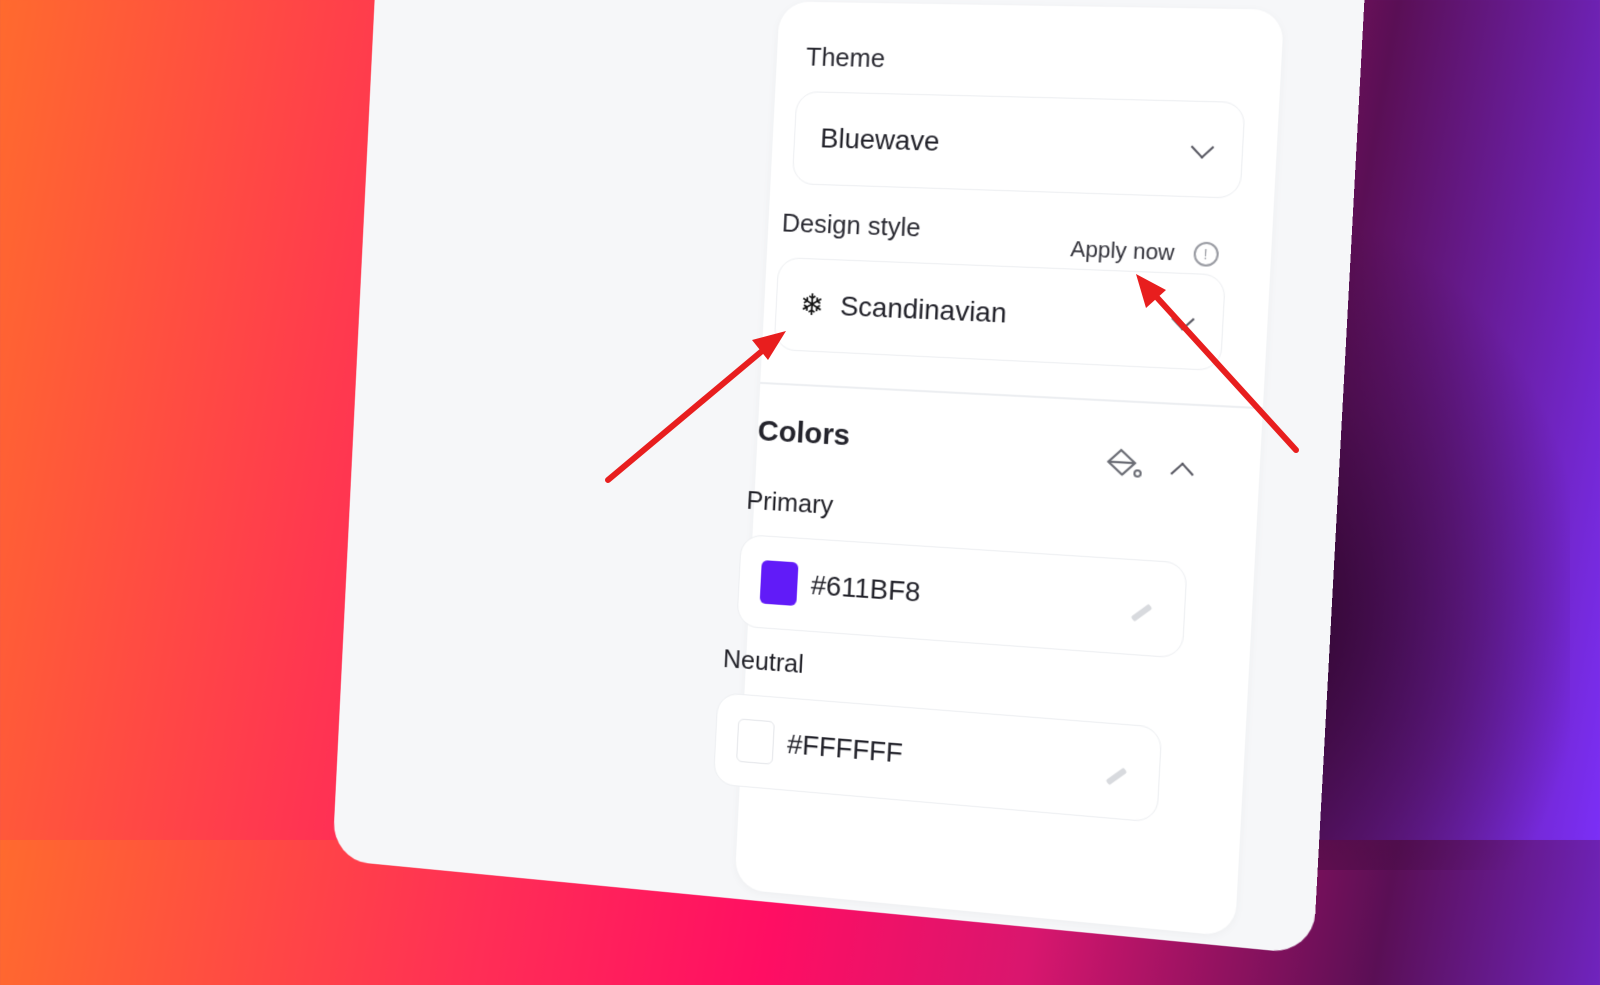  I want to click on section-divider, so click(1011, 395).